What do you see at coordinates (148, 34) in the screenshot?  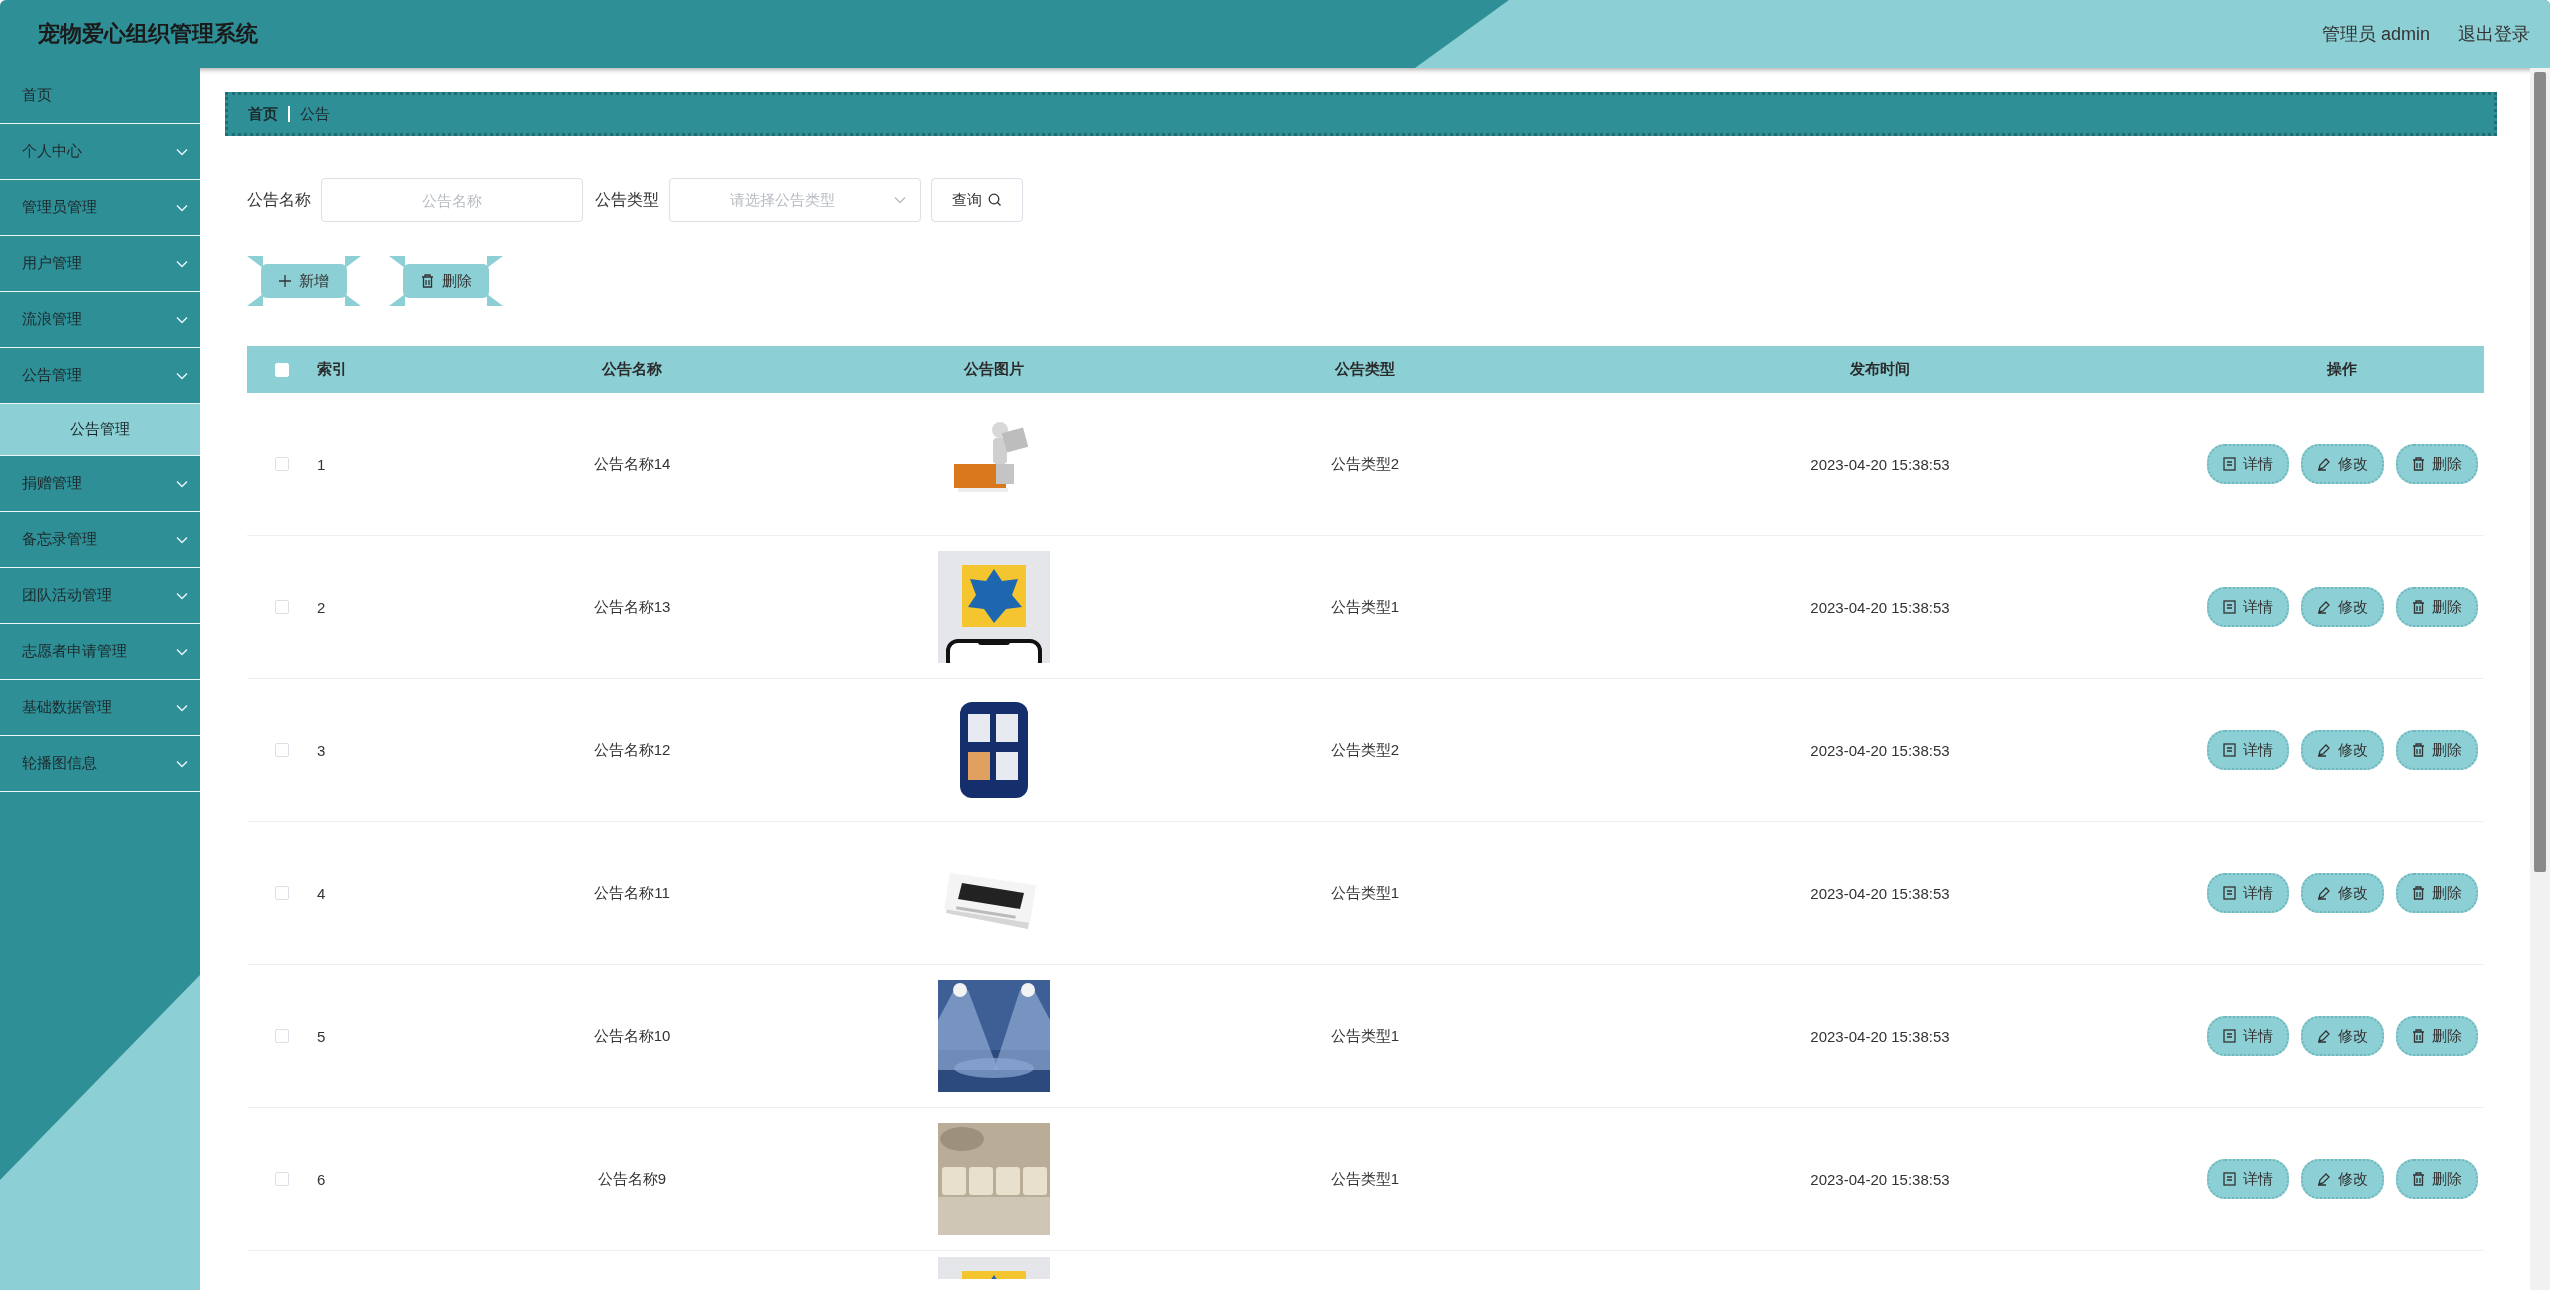 I see `app-title: 宠物爱心组织管理系统` at bounding box center [148, 34].